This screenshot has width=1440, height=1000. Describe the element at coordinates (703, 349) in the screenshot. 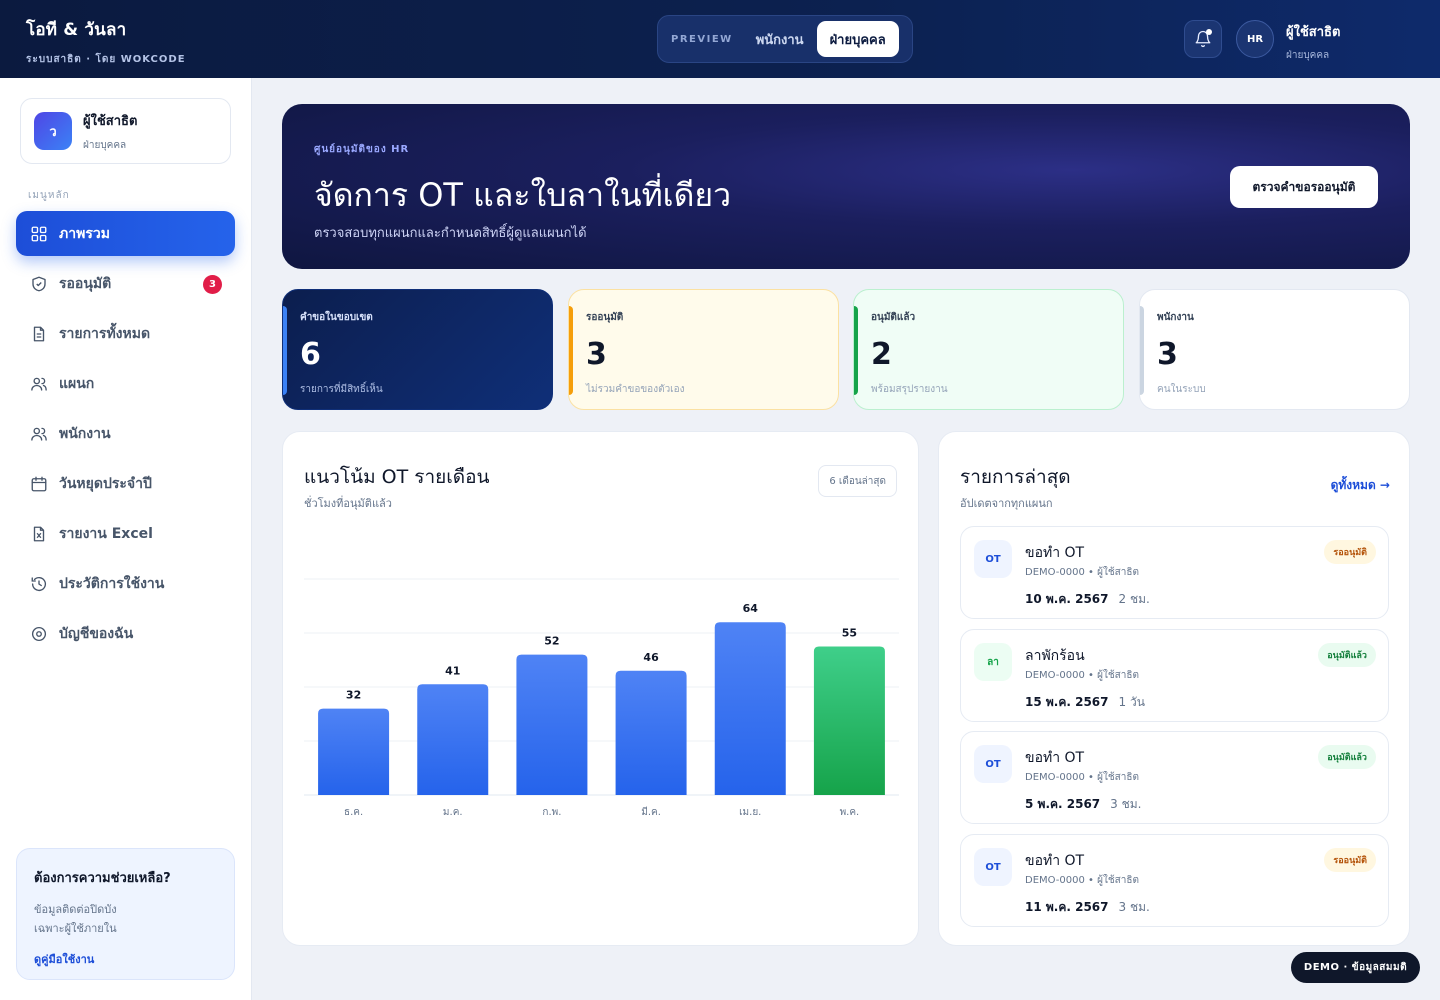

I see `stat-card-pending: รออนุมัติ 3 ไม่รวมคำขอของตัวเอง` at that location.